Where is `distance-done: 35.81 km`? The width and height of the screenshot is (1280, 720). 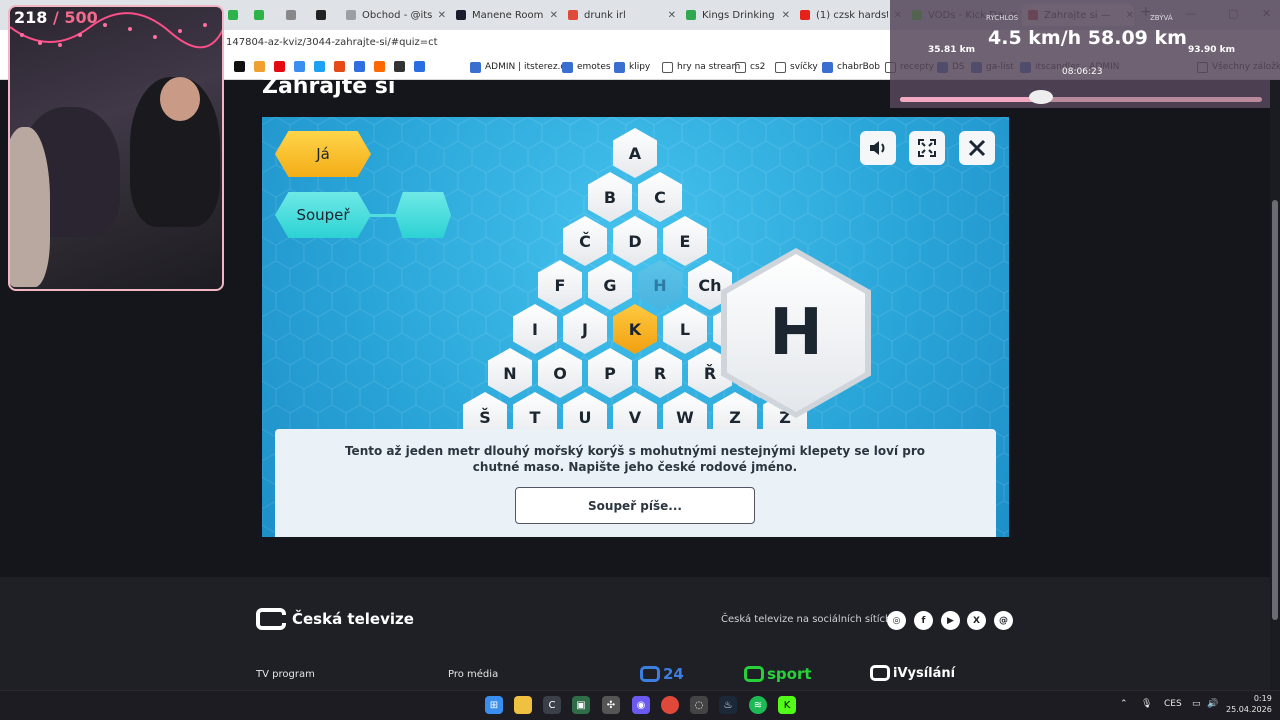 distance-done: 35.81 km is located at coordinates (951, 50).